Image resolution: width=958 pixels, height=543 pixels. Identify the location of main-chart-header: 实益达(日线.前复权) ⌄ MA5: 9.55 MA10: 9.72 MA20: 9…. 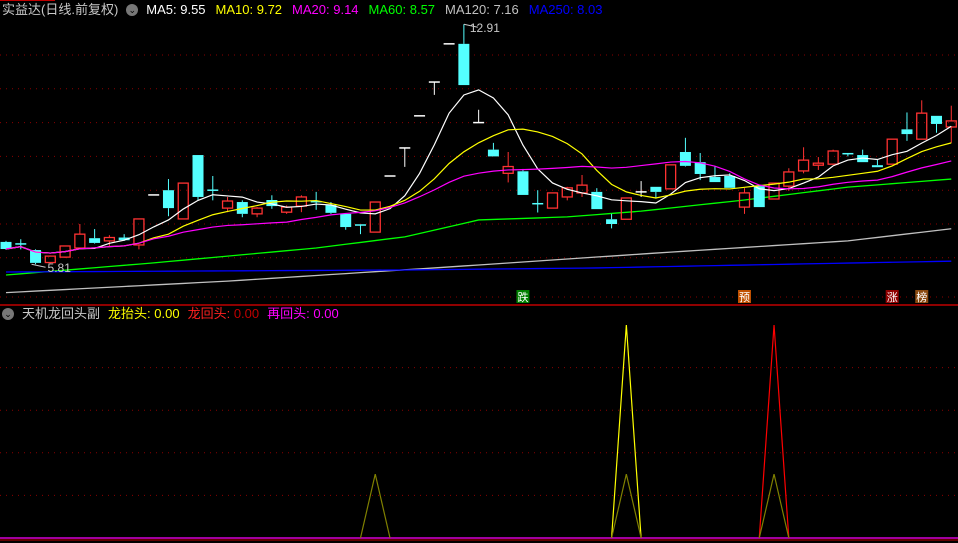
(302, 10).